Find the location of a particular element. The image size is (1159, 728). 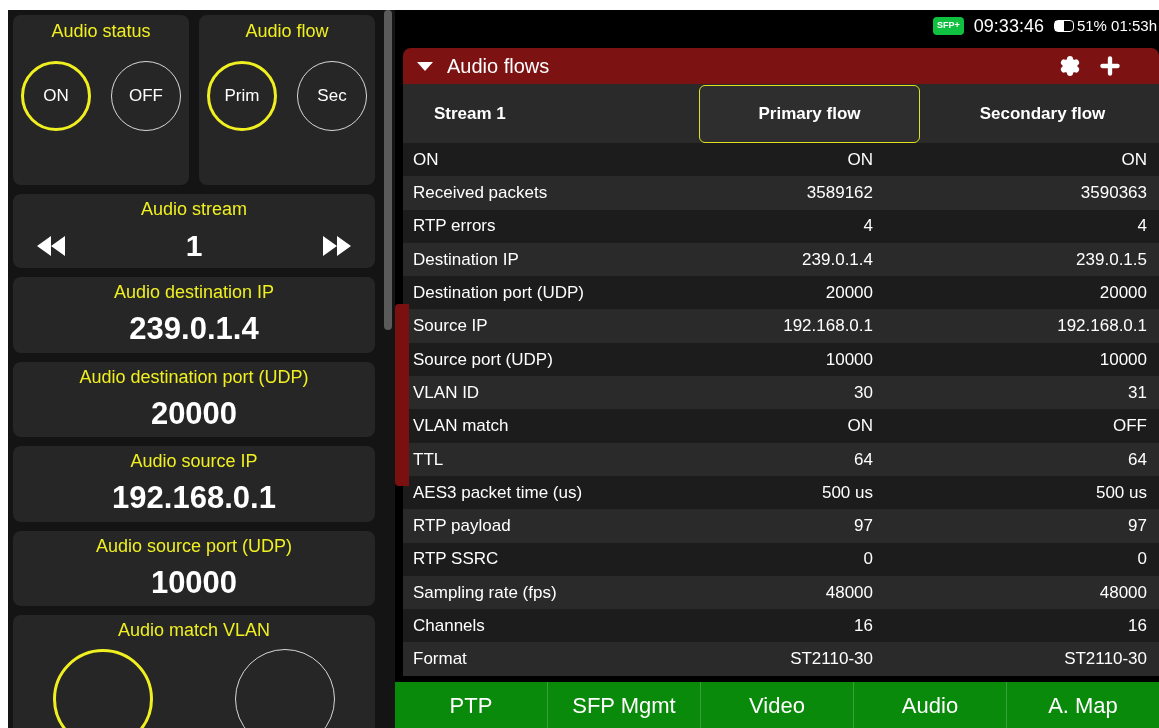

table-cell-text: 31 is located at coordinates (1137, 392).